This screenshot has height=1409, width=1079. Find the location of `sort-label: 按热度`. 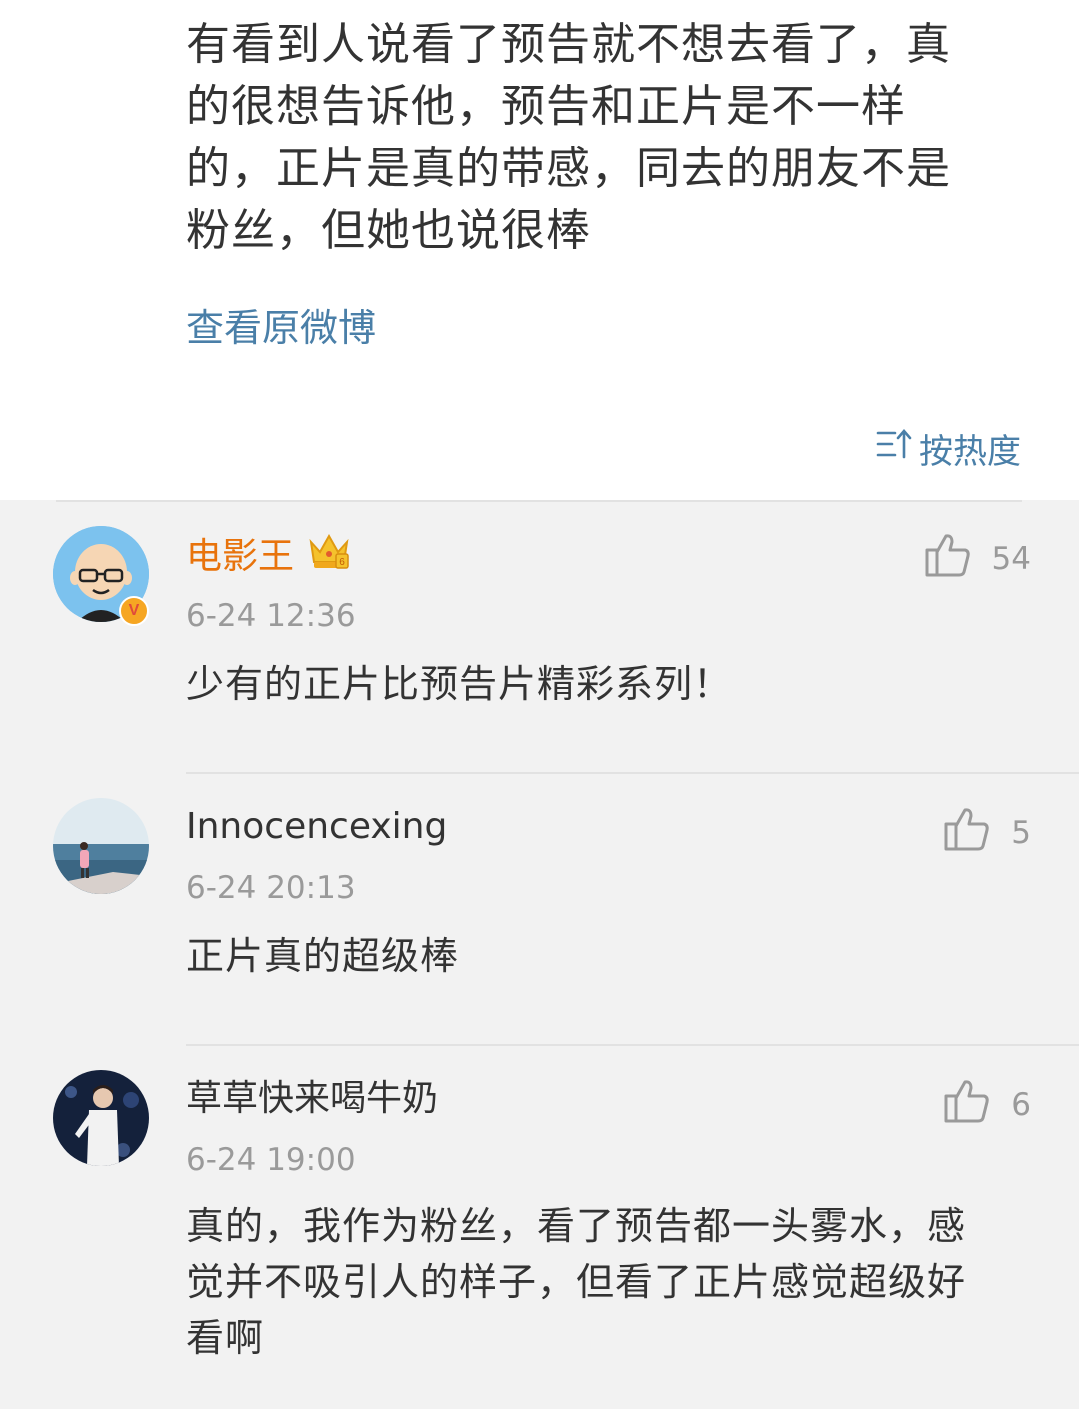

sort-label: 按热度 is located at coordinates (970, 452).